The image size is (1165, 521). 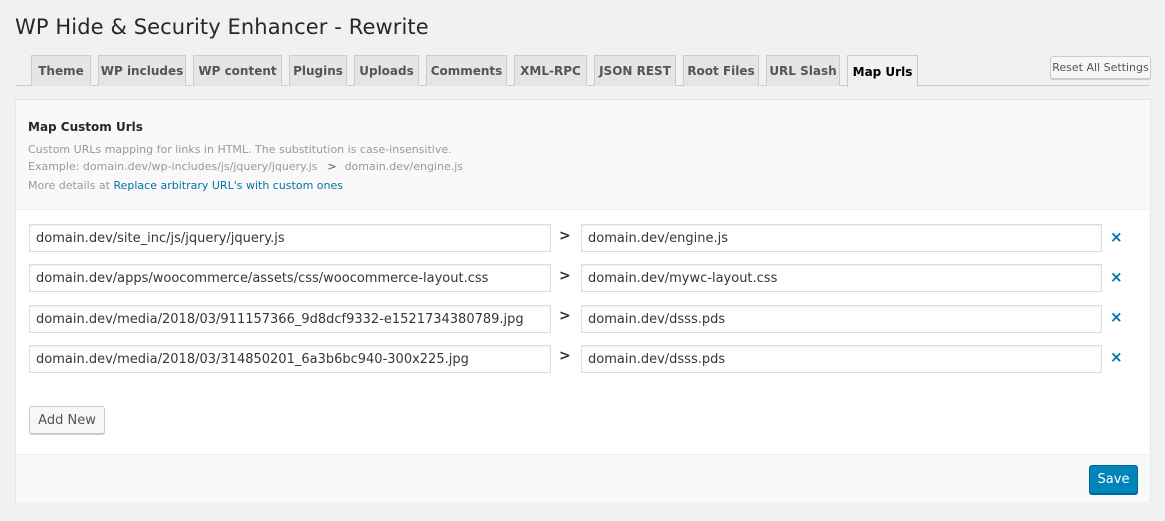 I want to click on tab-theme: Theme, so click(x=61, y=70).